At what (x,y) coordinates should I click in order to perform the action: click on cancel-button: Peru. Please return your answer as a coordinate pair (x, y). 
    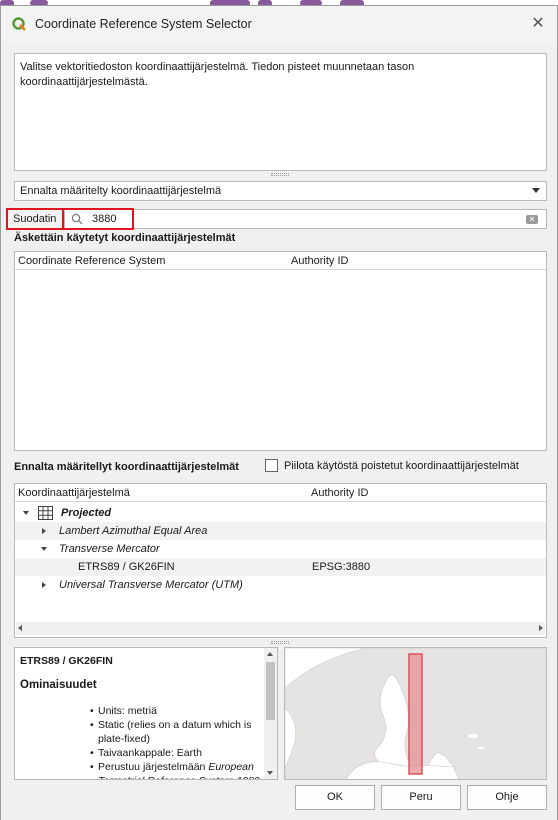
    Looking at the image, I should click on (421, 797).